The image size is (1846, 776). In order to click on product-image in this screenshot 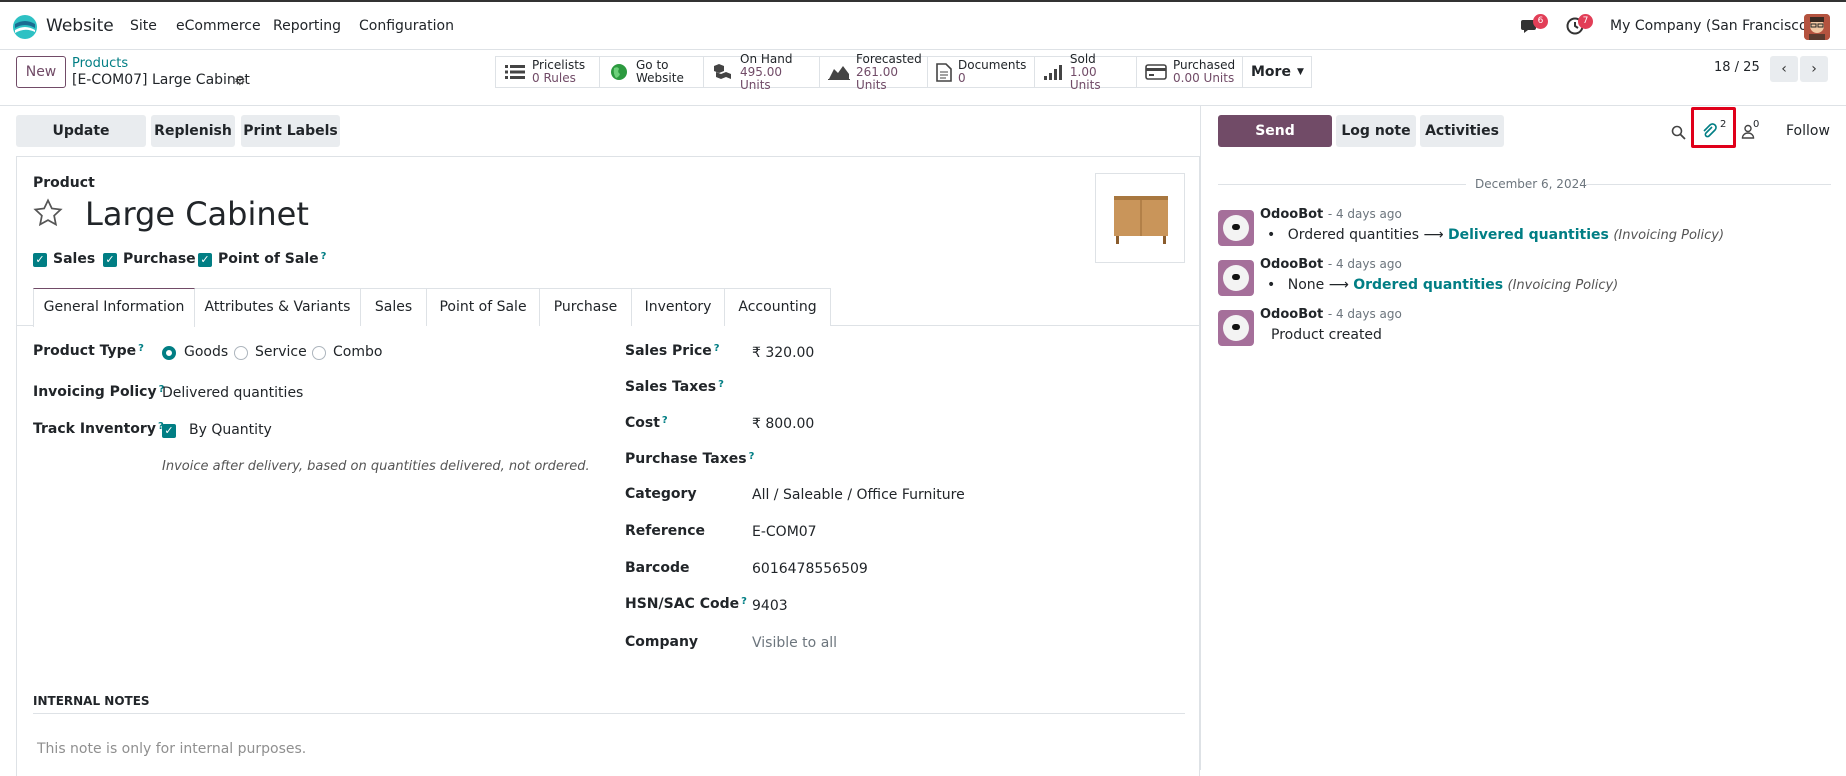, I will do `click(1140, 218)`.